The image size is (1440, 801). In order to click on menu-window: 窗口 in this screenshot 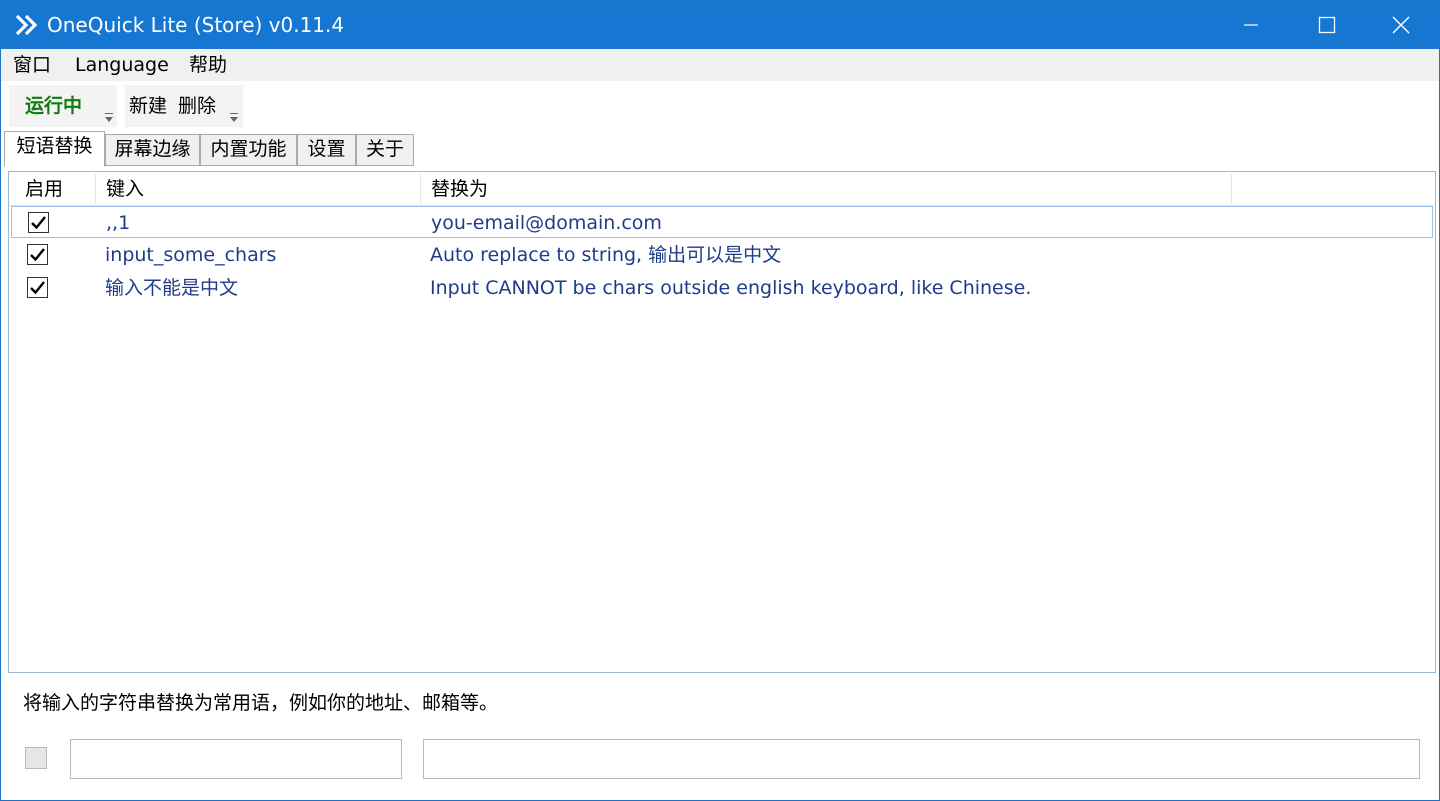, I will do `click(32, 65)`.